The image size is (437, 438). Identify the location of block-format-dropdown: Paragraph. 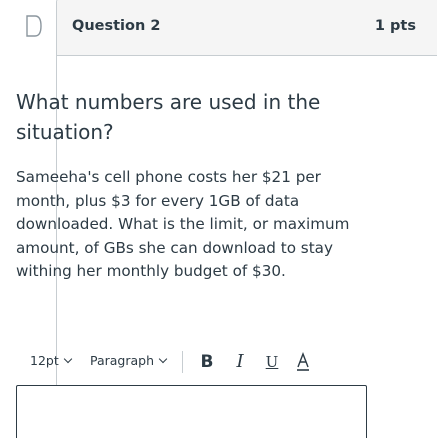
(129, 360).